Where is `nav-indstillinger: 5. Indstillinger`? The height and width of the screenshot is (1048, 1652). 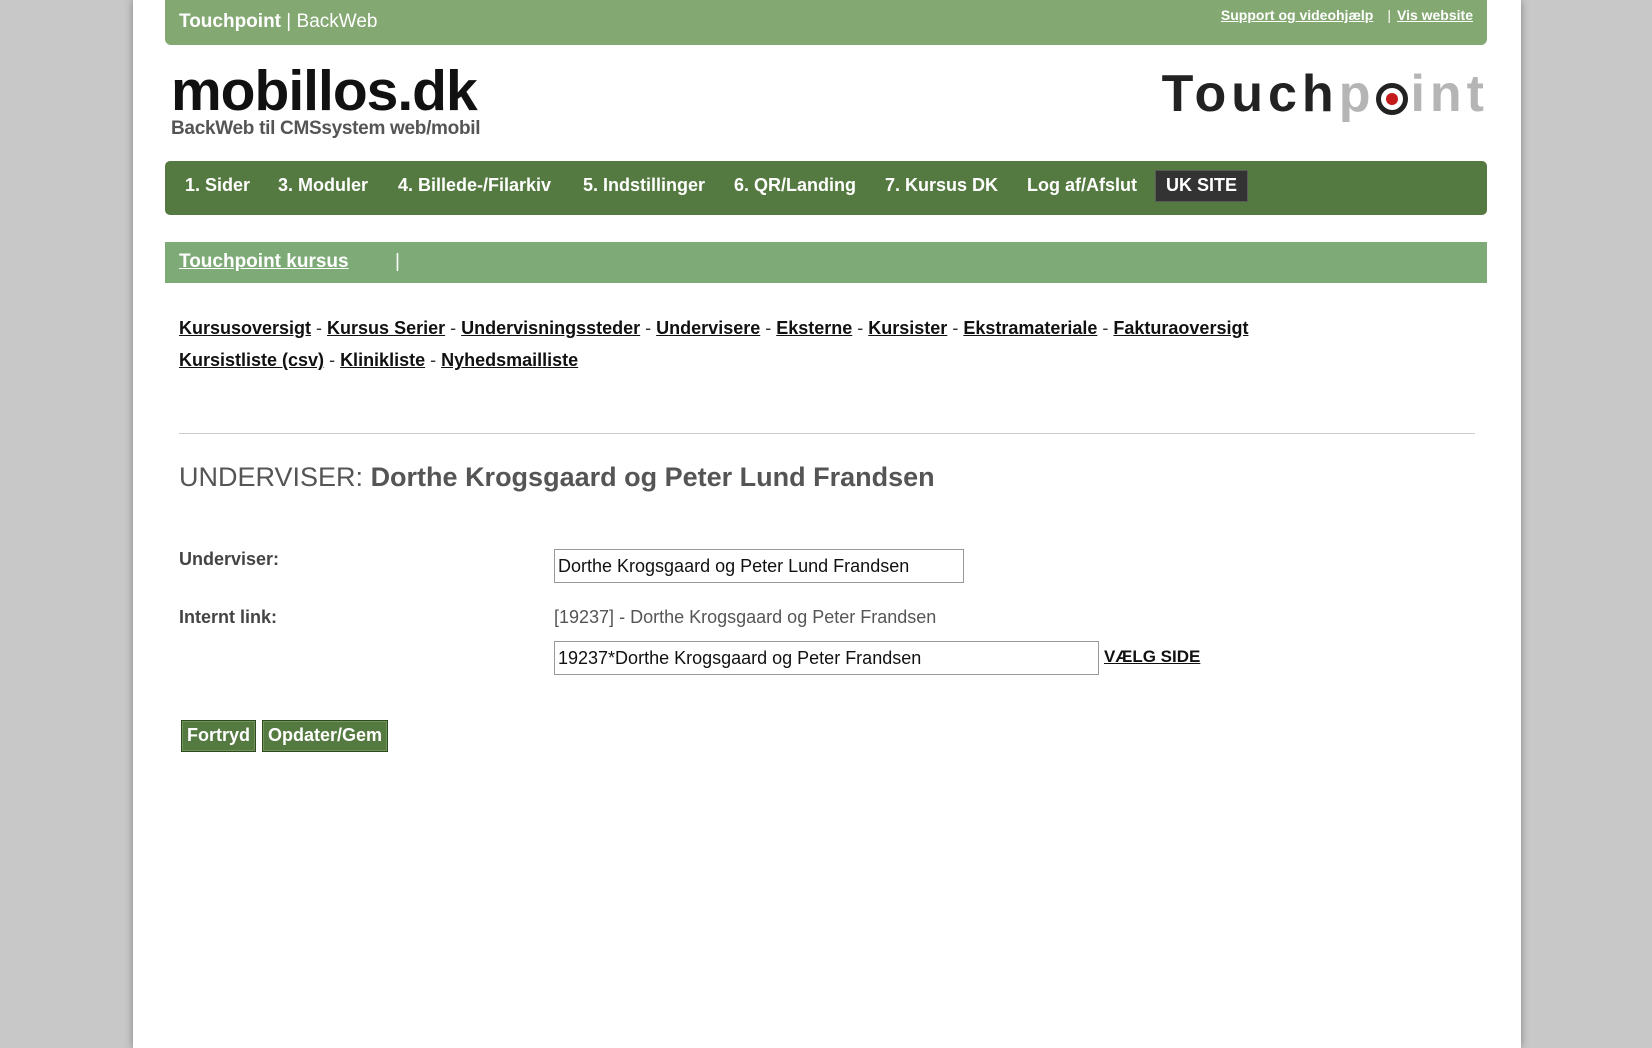 nav-indstillinger: 5. Indstillinger is located at coordinates (644, 185).